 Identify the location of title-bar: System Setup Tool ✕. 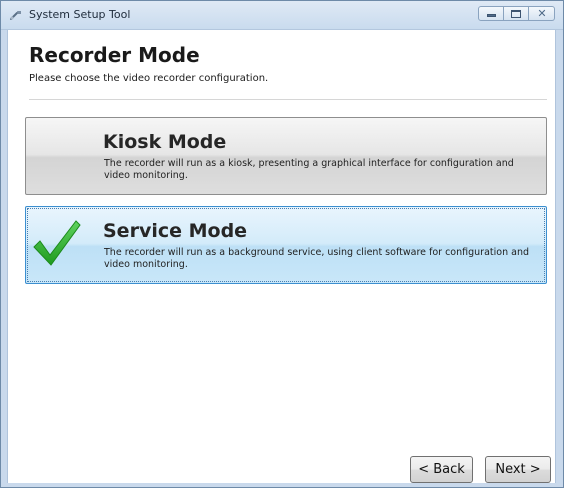
(282, 15).